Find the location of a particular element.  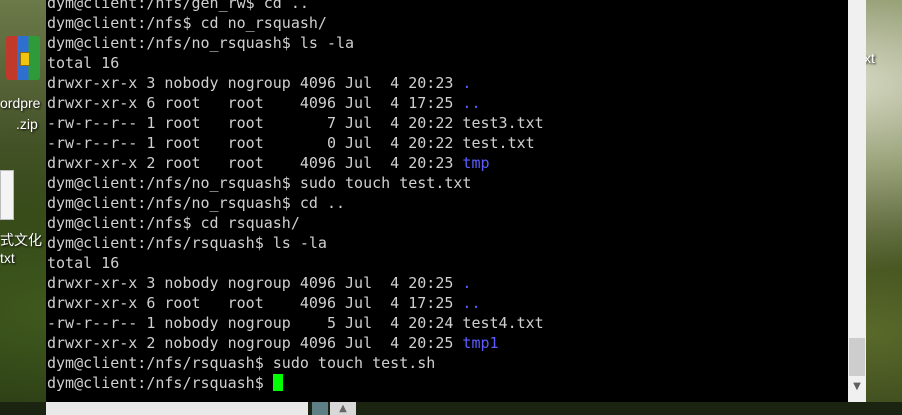

terminal-line: dym@client:/nfs/no_rsquash$ cd .. is located at coordinates (447, 203).